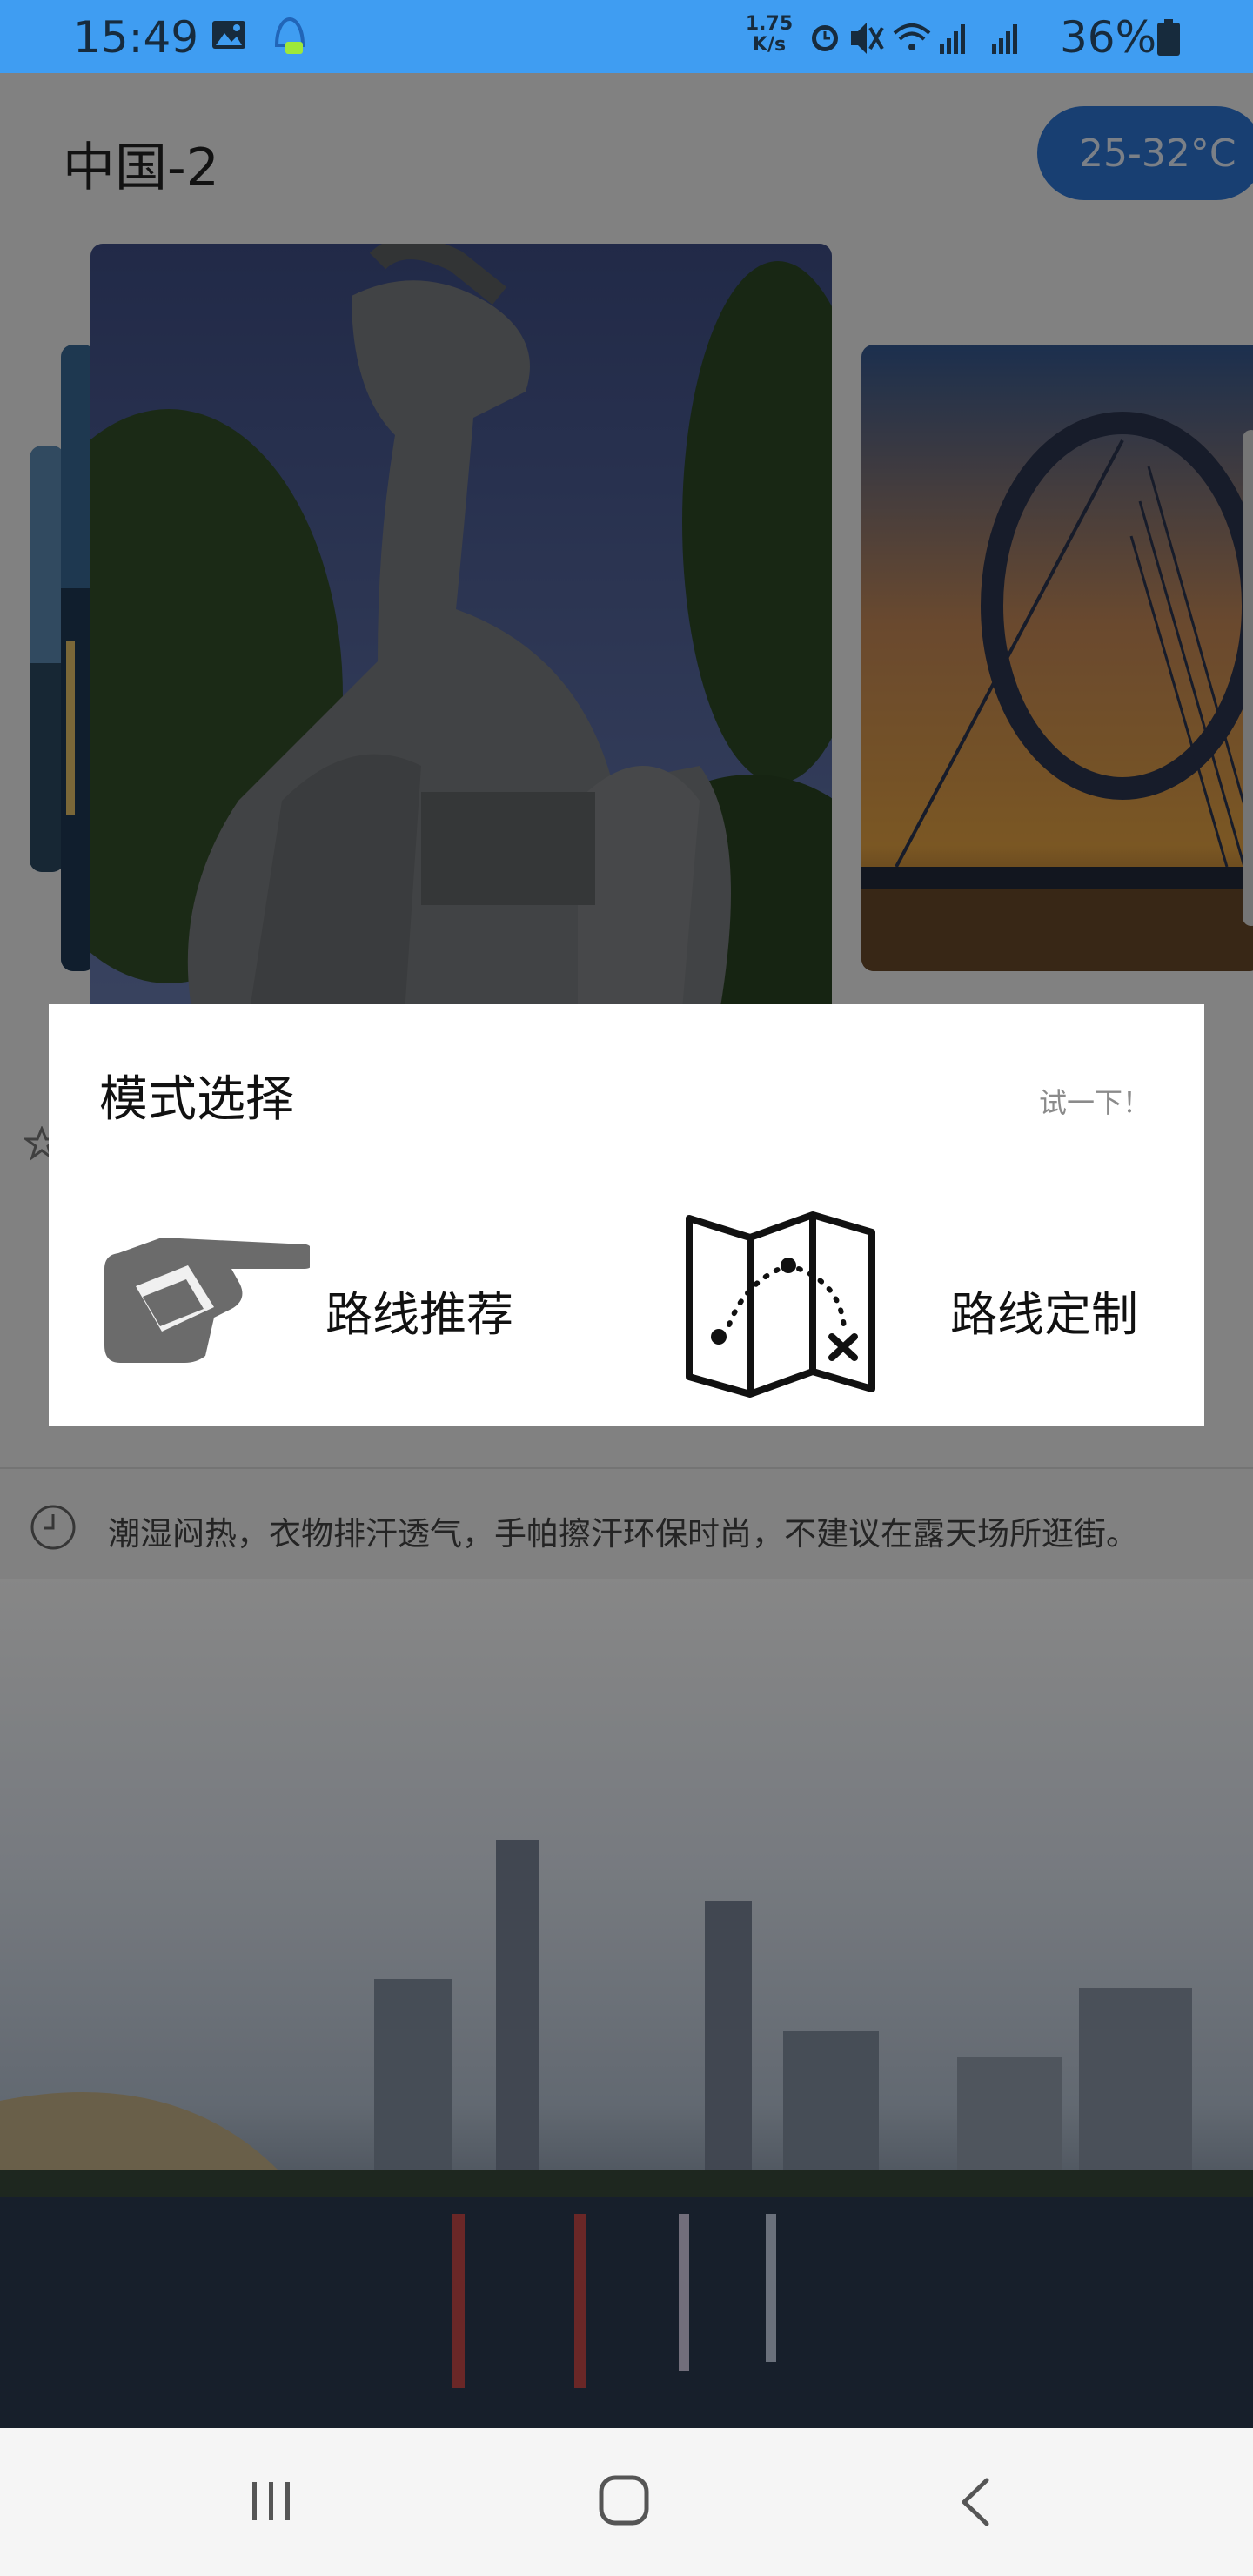 The image size is (1253, 2576). What do you see at coordinates (780, 1305) in the screenshot?
I see `map-route-icon` at bounding box center [780, 1305].